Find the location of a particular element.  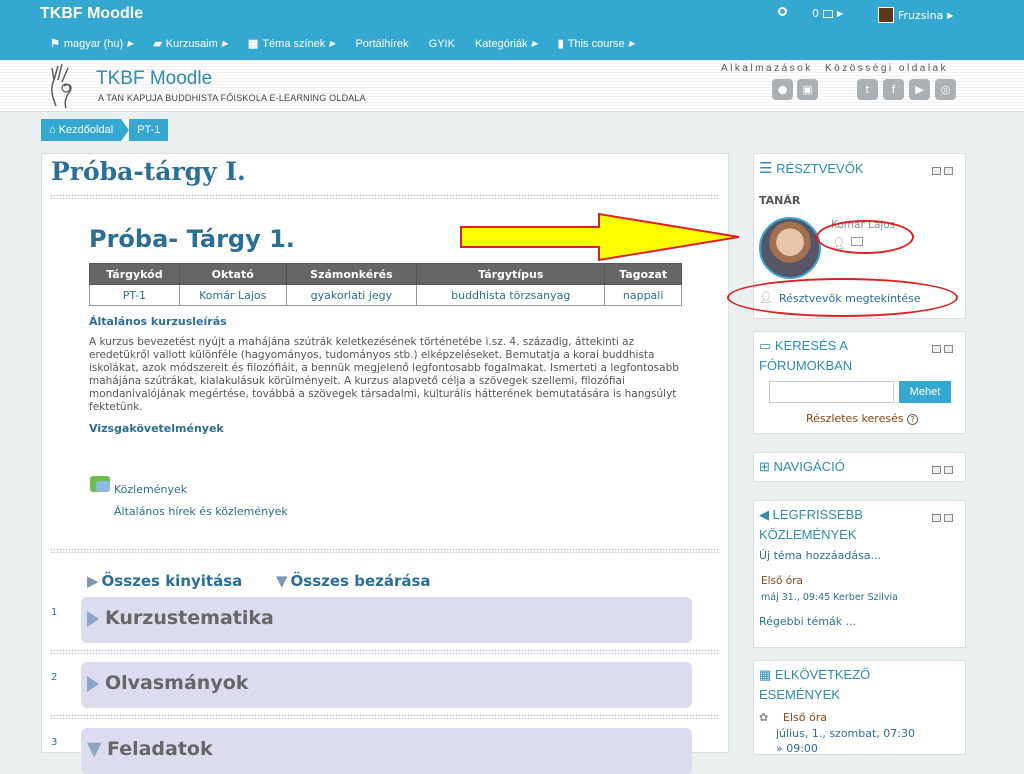

section-kurzustematika: Kurzustematika is located at coordinates (386, 620).